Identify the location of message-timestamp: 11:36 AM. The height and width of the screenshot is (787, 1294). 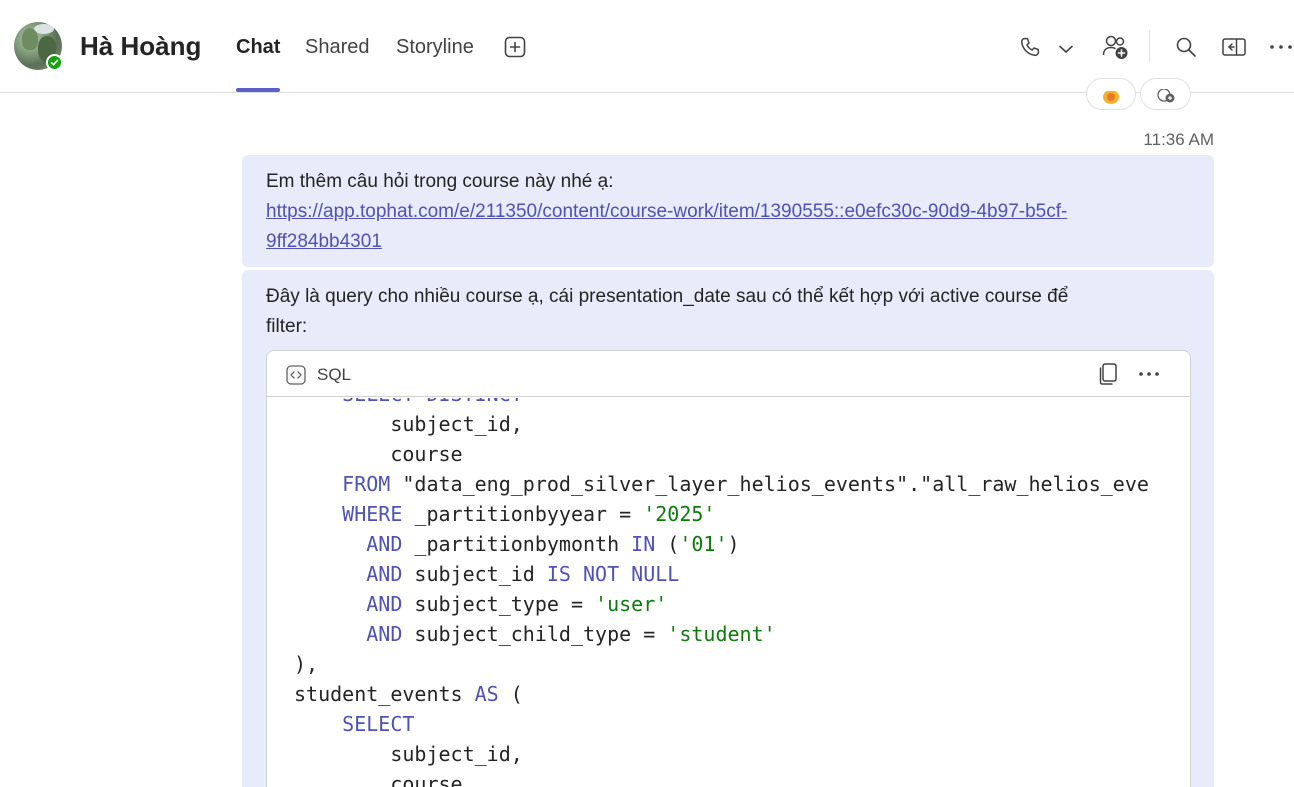
(1178, 139).